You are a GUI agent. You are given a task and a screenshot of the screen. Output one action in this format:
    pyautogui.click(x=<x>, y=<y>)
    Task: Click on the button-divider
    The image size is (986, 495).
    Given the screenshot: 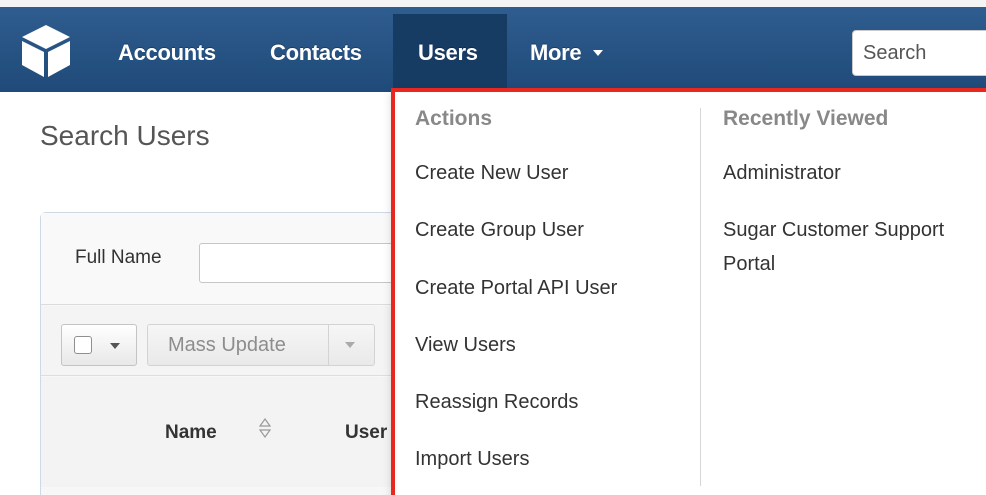 What is the action you would take?
    pyautogui.click(x=328, y=345)
    